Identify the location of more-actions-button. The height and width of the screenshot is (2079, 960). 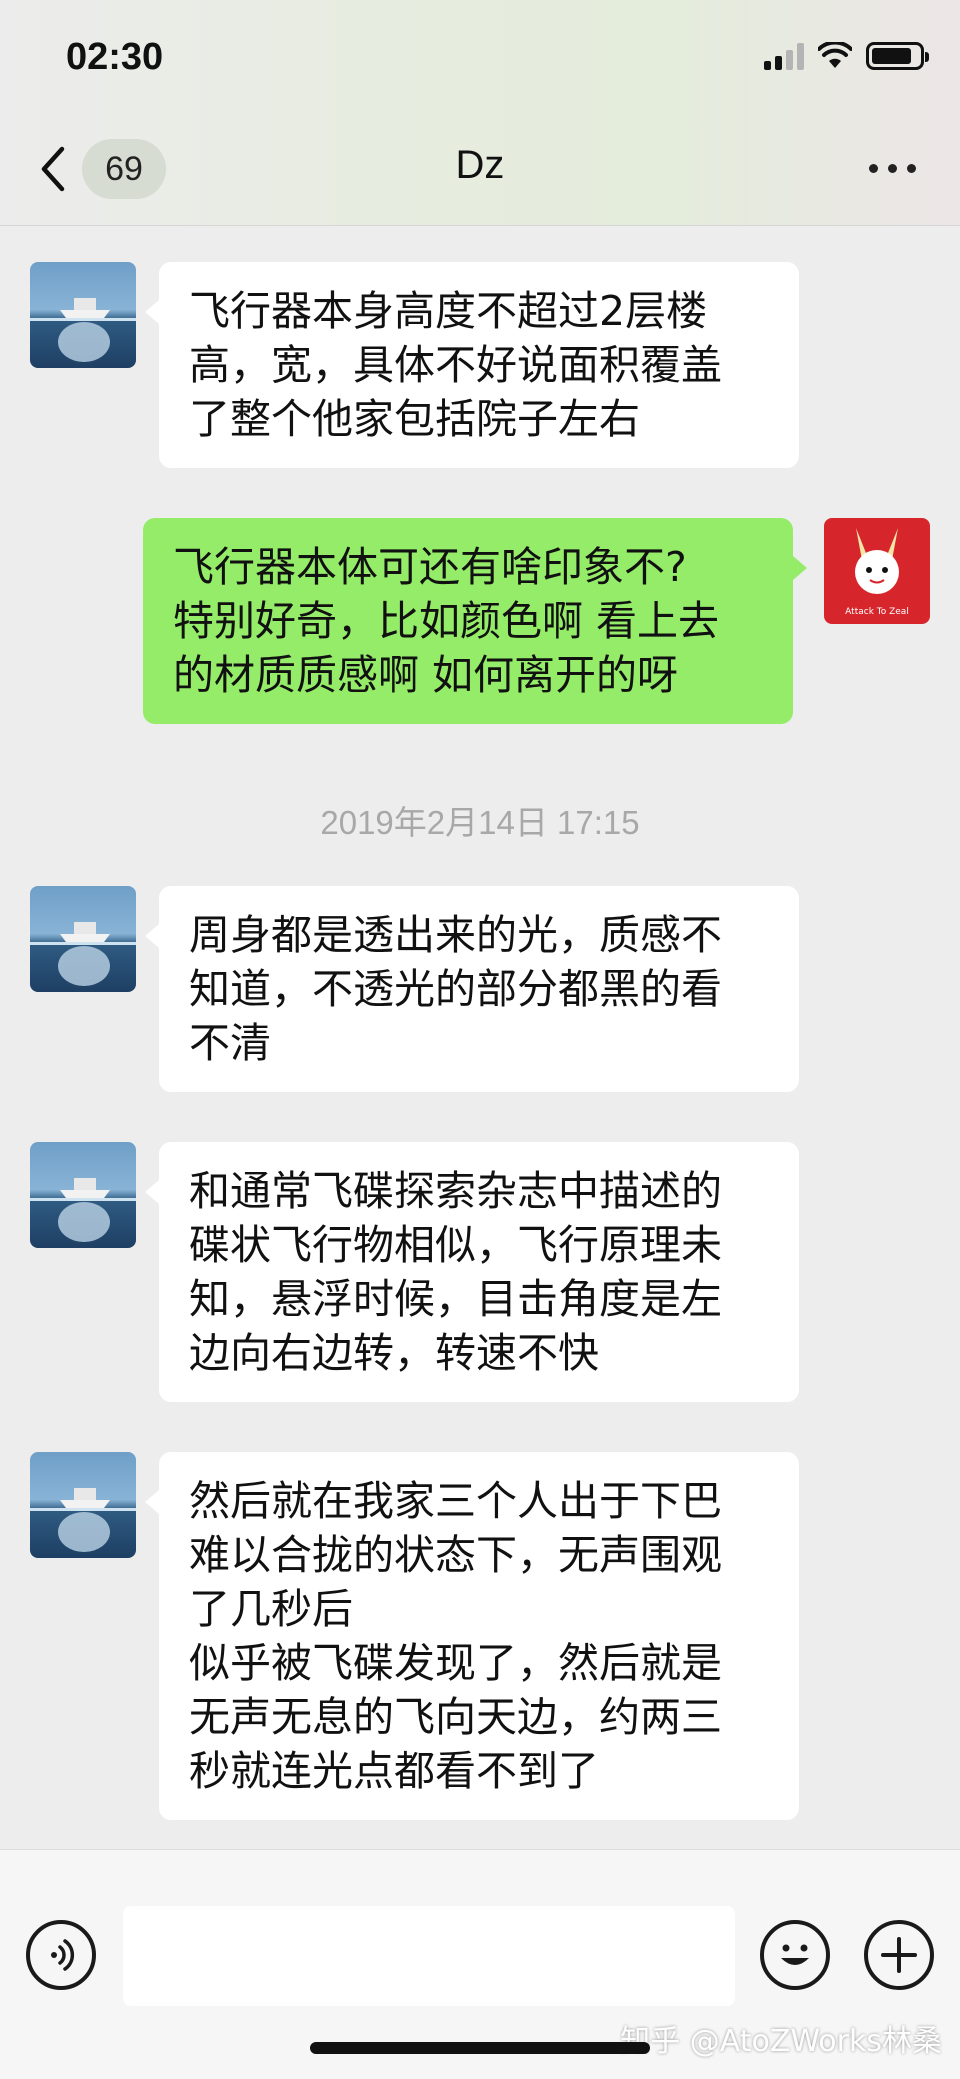
(899, 1955).